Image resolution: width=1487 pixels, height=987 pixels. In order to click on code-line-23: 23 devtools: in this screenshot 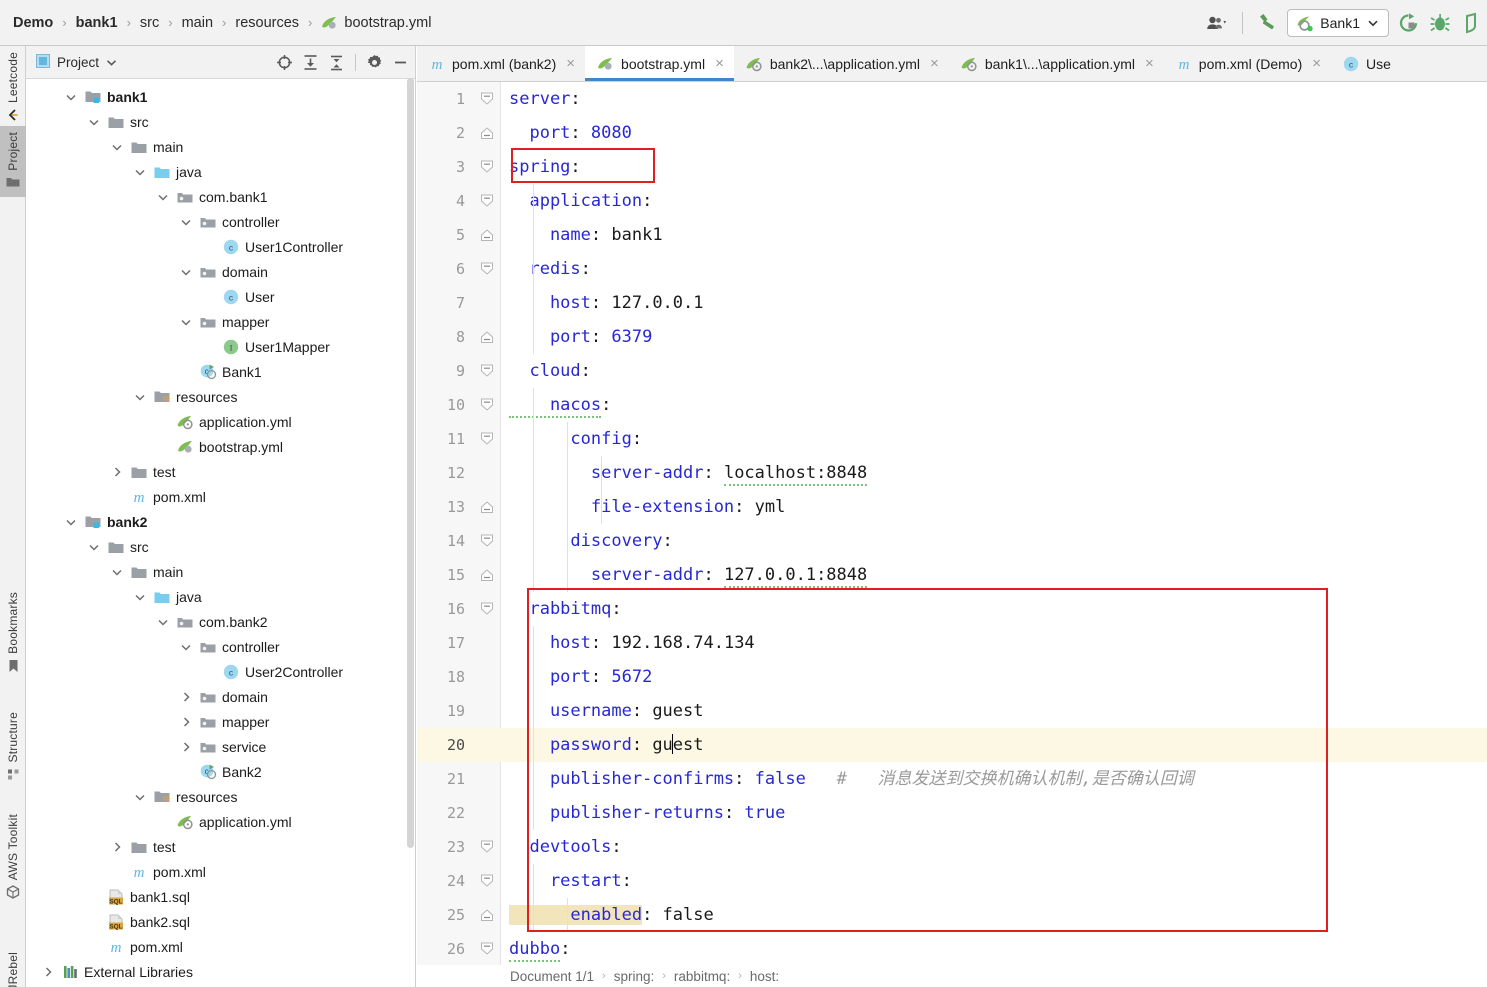, I will do `click(952, 847)`.